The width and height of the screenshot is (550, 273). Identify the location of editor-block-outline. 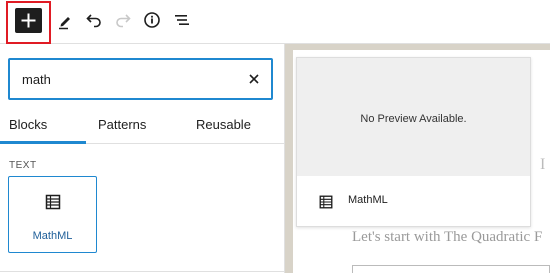
(451, 269).